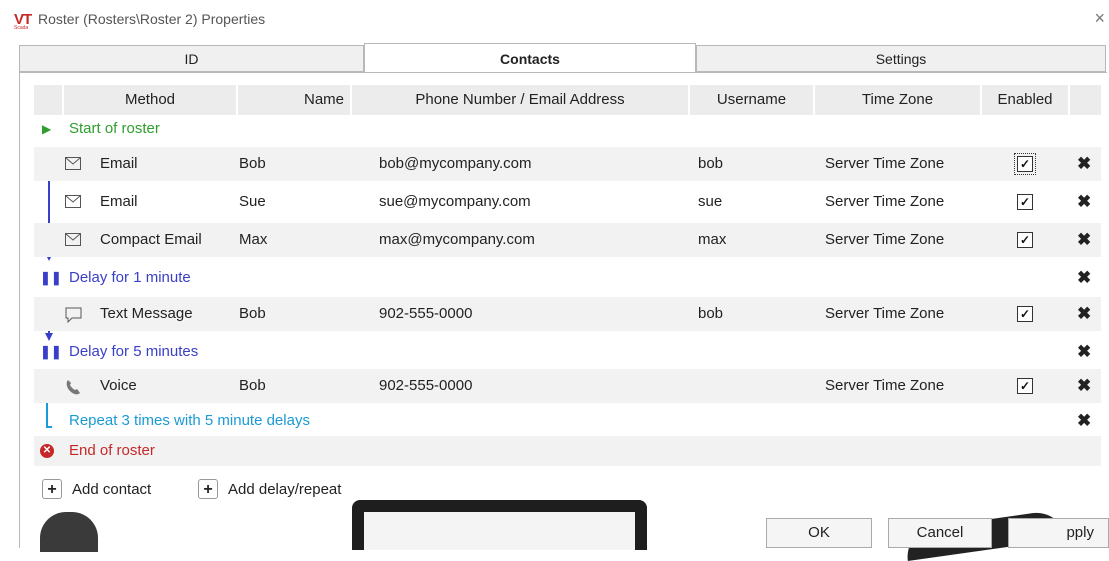  I want to click on contact-name: Max, so click(253, 239).